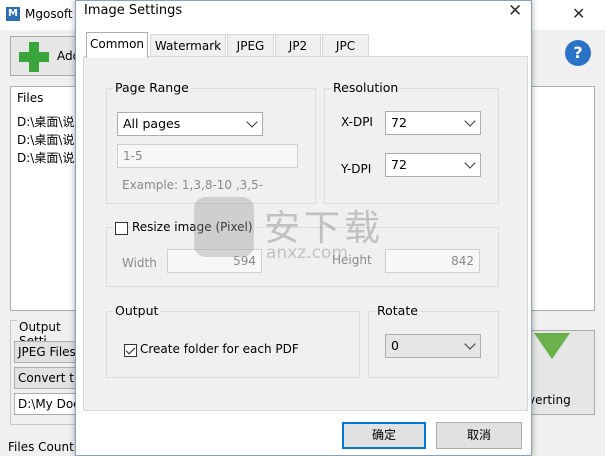  Describe the element at coordinates (207, 156) in the screenshot. I see `page-range-input: 1-5` at that location.